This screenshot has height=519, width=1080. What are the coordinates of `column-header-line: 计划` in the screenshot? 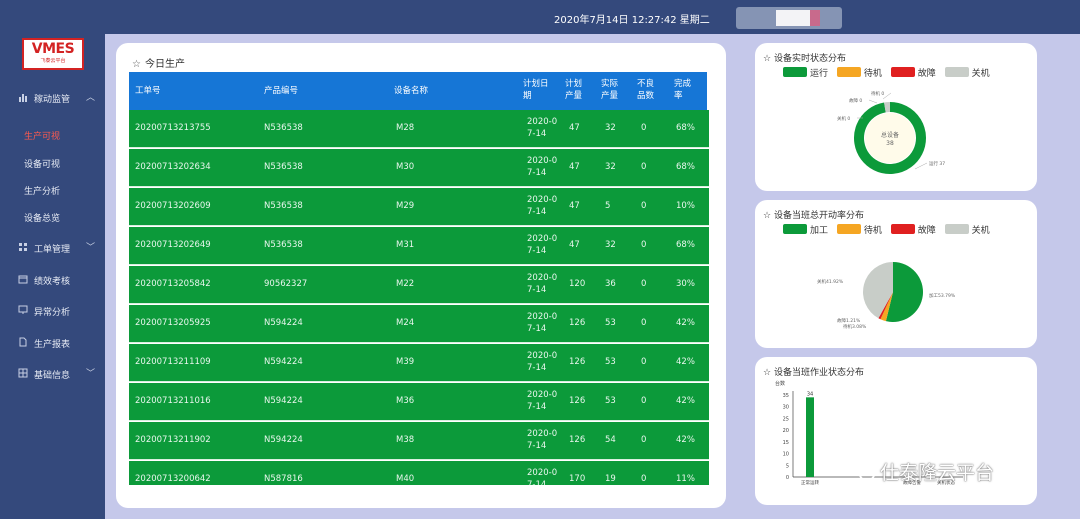 It's located at (574, 84).